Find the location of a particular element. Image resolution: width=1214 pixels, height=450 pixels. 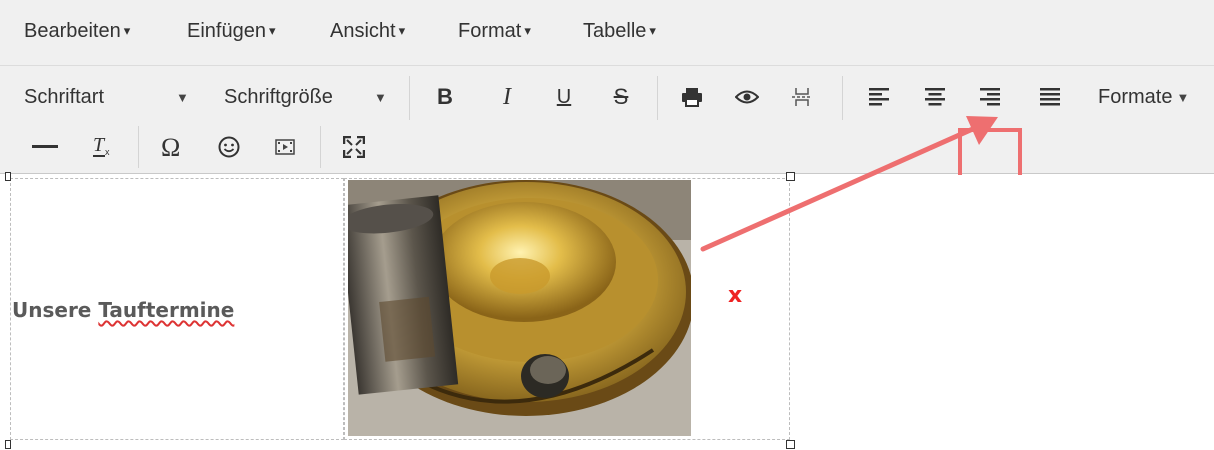

svg-text: Ω is located at coordinates (170, 147).